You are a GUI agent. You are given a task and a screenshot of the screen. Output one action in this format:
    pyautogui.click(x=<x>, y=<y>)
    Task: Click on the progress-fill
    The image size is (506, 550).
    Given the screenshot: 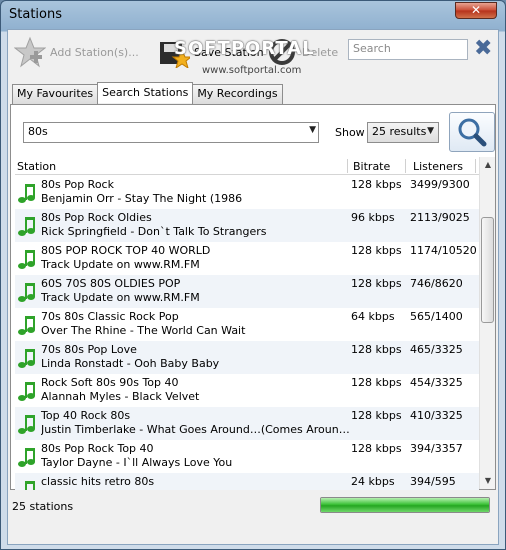 What is the action you would take?
    pyautogui.click(x=405, y=505)
    